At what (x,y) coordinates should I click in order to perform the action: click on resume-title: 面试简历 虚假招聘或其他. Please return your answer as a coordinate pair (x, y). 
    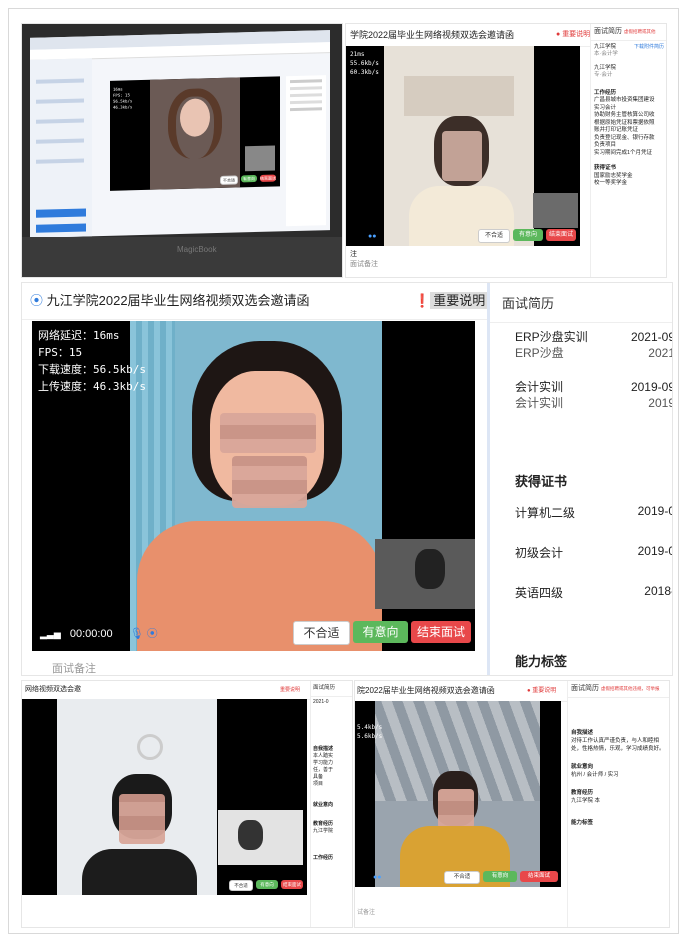
    Looking at the image, I should click on (628, 32).